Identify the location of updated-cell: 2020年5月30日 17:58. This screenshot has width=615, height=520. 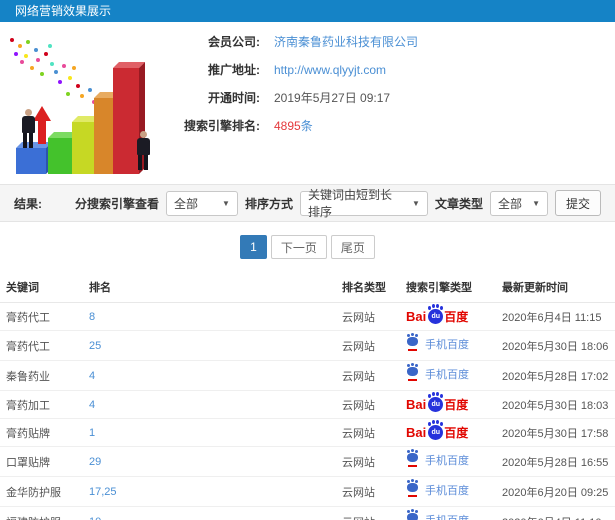
(556, 432).